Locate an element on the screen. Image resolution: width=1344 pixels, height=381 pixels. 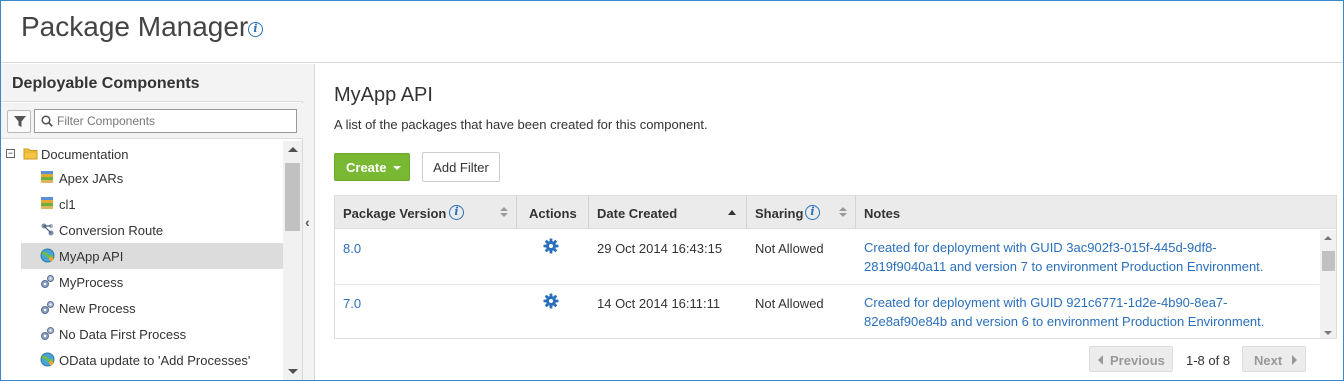
grid-scrollbar is located at coordinates (1328, 284).